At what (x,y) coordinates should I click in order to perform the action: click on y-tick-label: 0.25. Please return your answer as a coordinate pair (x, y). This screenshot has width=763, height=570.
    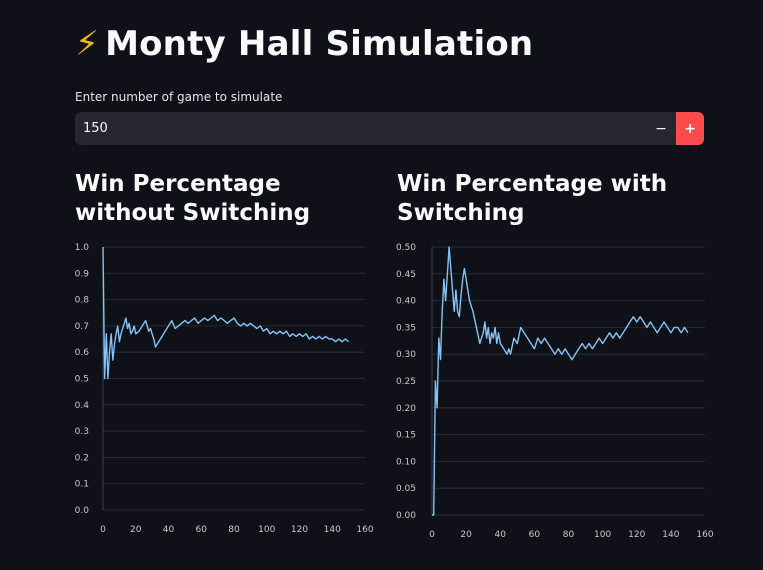
    Looking at the image, I should click on (406, 382).